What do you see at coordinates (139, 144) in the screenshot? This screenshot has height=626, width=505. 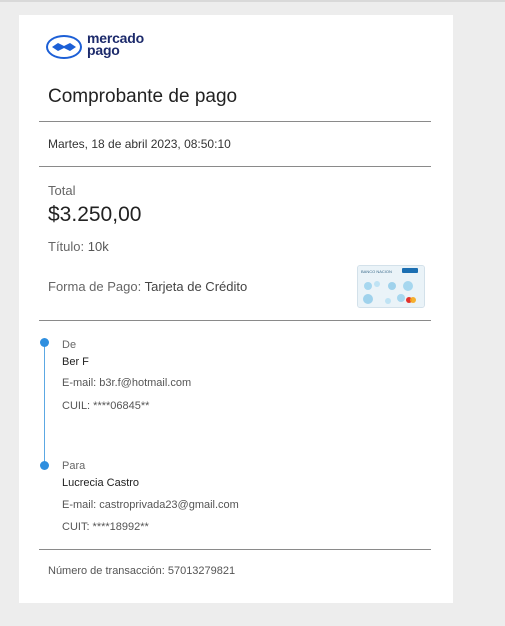 I see `payment-date: Martes, 18 de abril 2023, 08:50:10` at bounding box center [139, 144].